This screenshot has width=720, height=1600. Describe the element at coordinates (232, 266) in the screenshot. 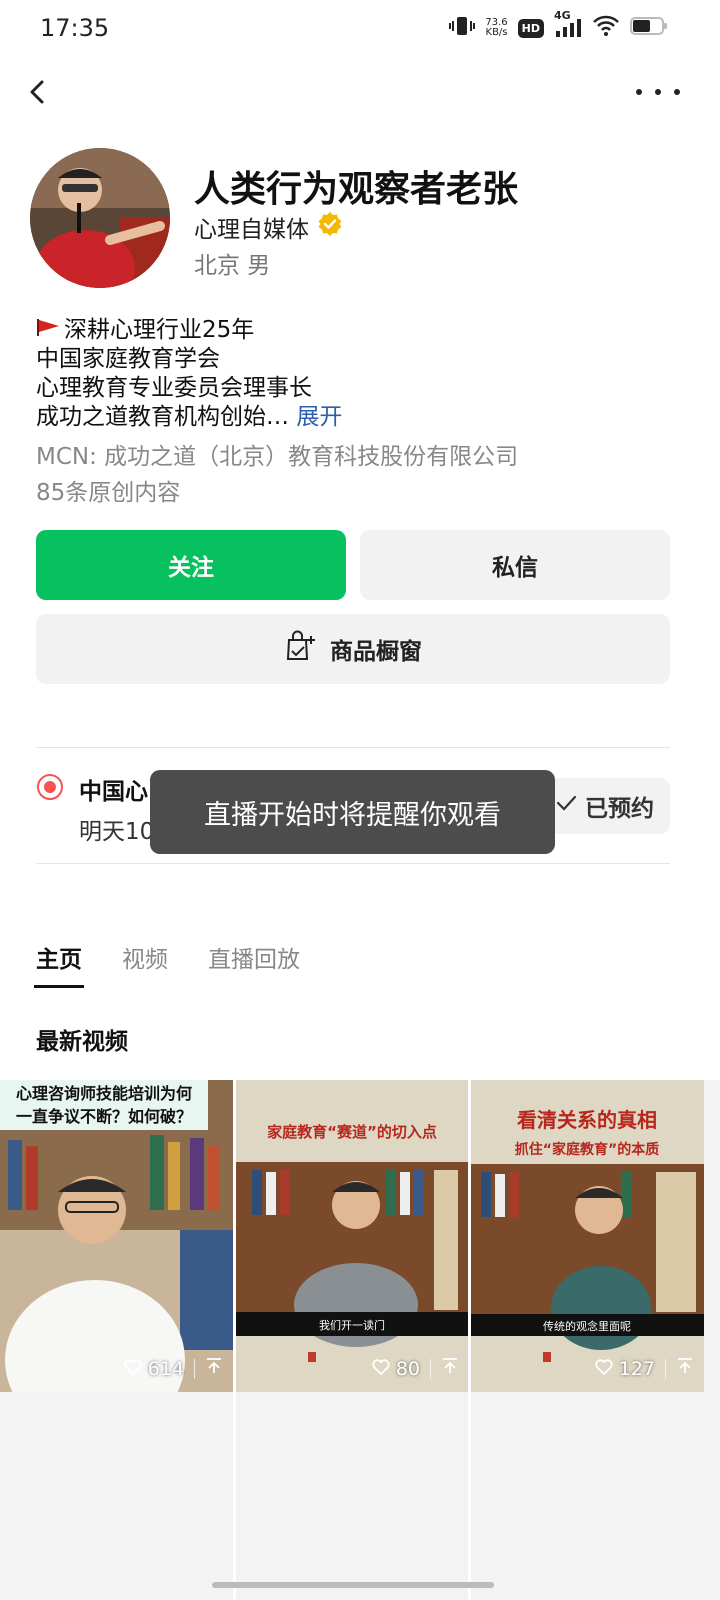

I see `profile-location-gender: 北京 男` at that location.